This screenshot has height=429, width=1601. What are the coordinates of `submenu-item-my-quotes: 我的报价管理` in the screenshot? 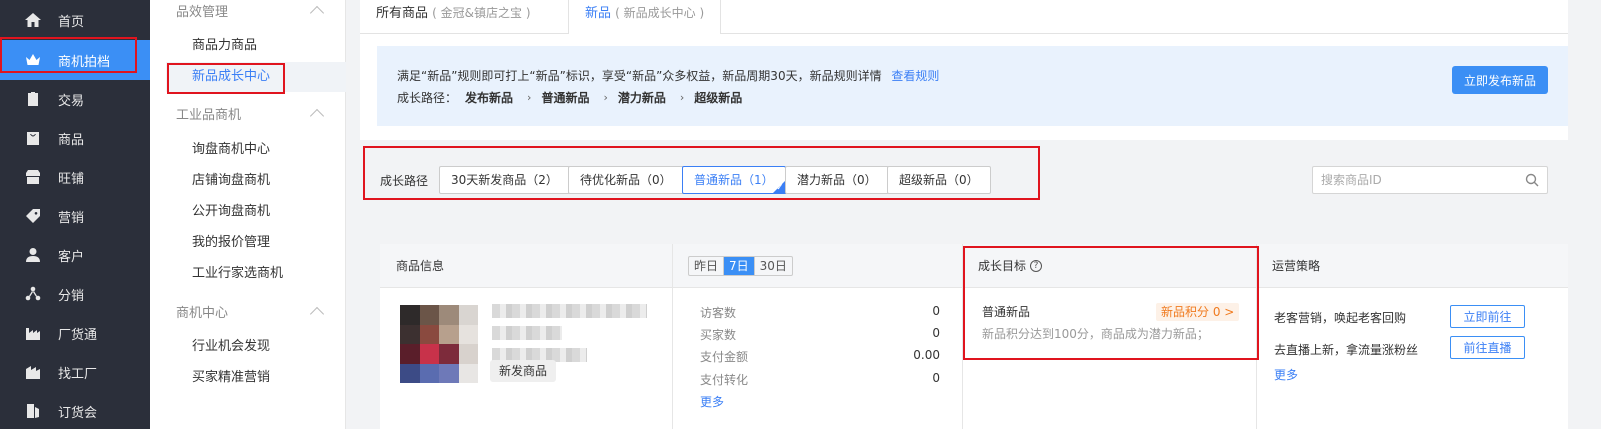 It's located at (231, 243).